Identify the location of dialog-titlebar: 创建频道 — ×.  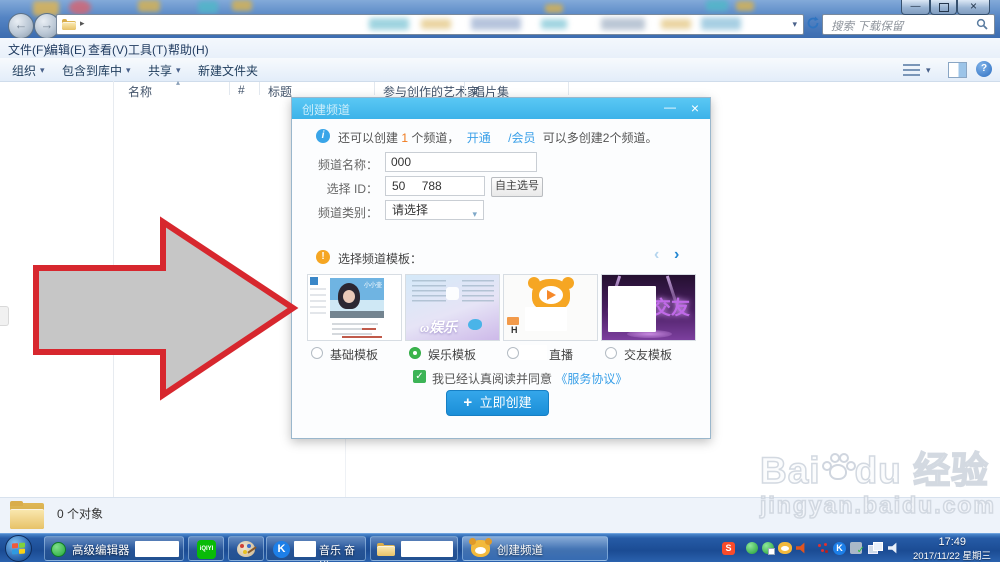
(501, 108).